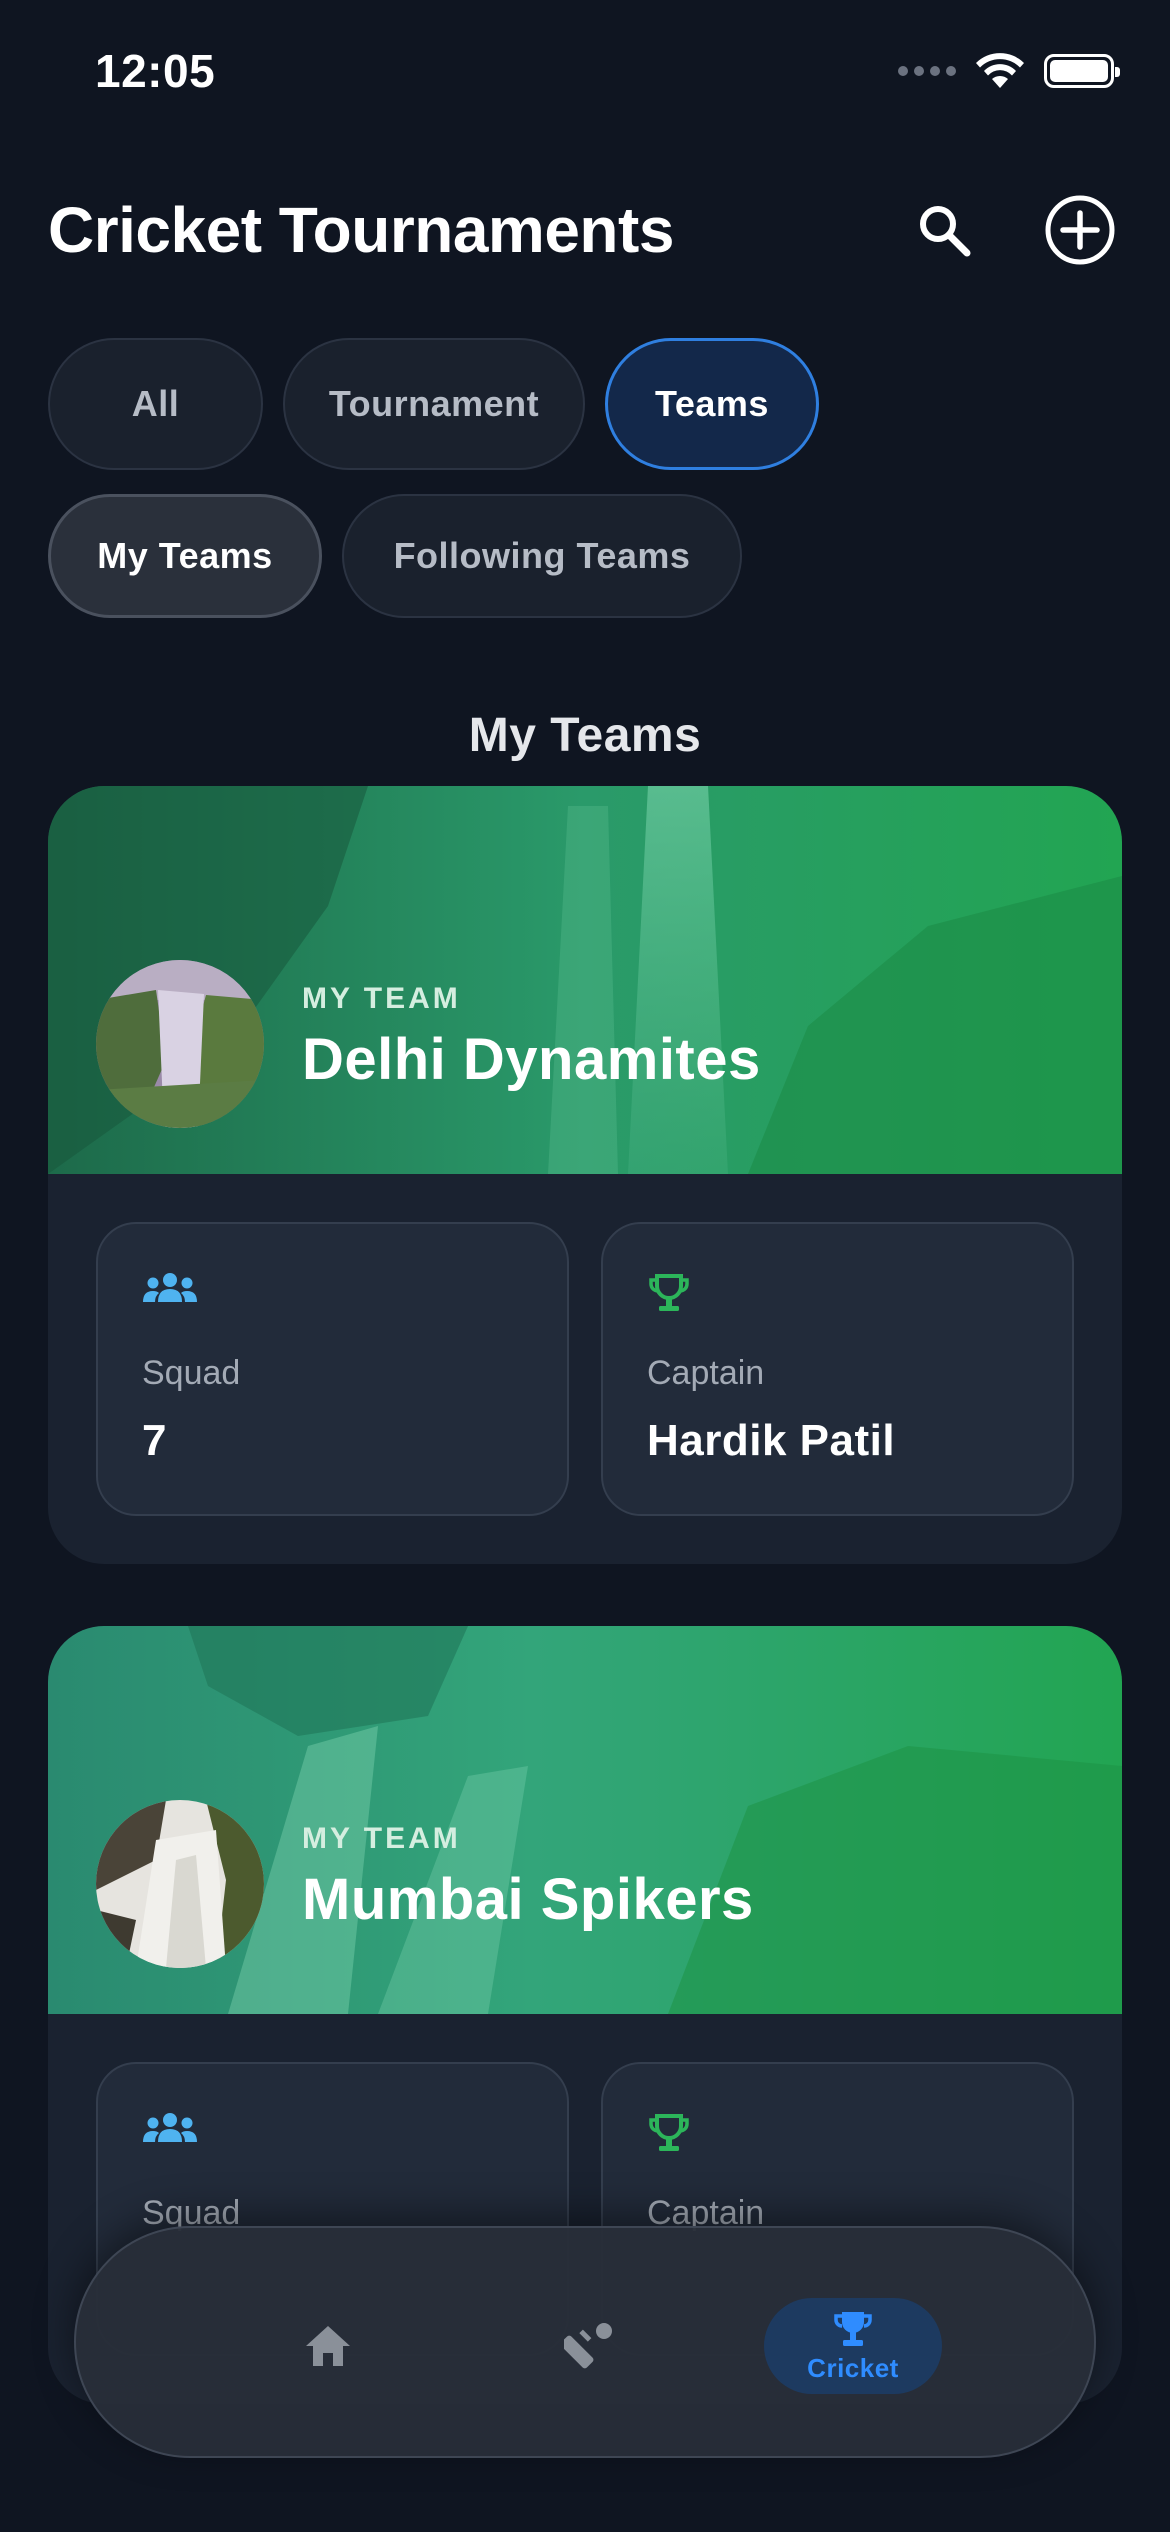 The image size is (1170, 2532). Describe the element at coordinates (706, 1373) in the screenshot. I see `captain-label: Captain` at that location.